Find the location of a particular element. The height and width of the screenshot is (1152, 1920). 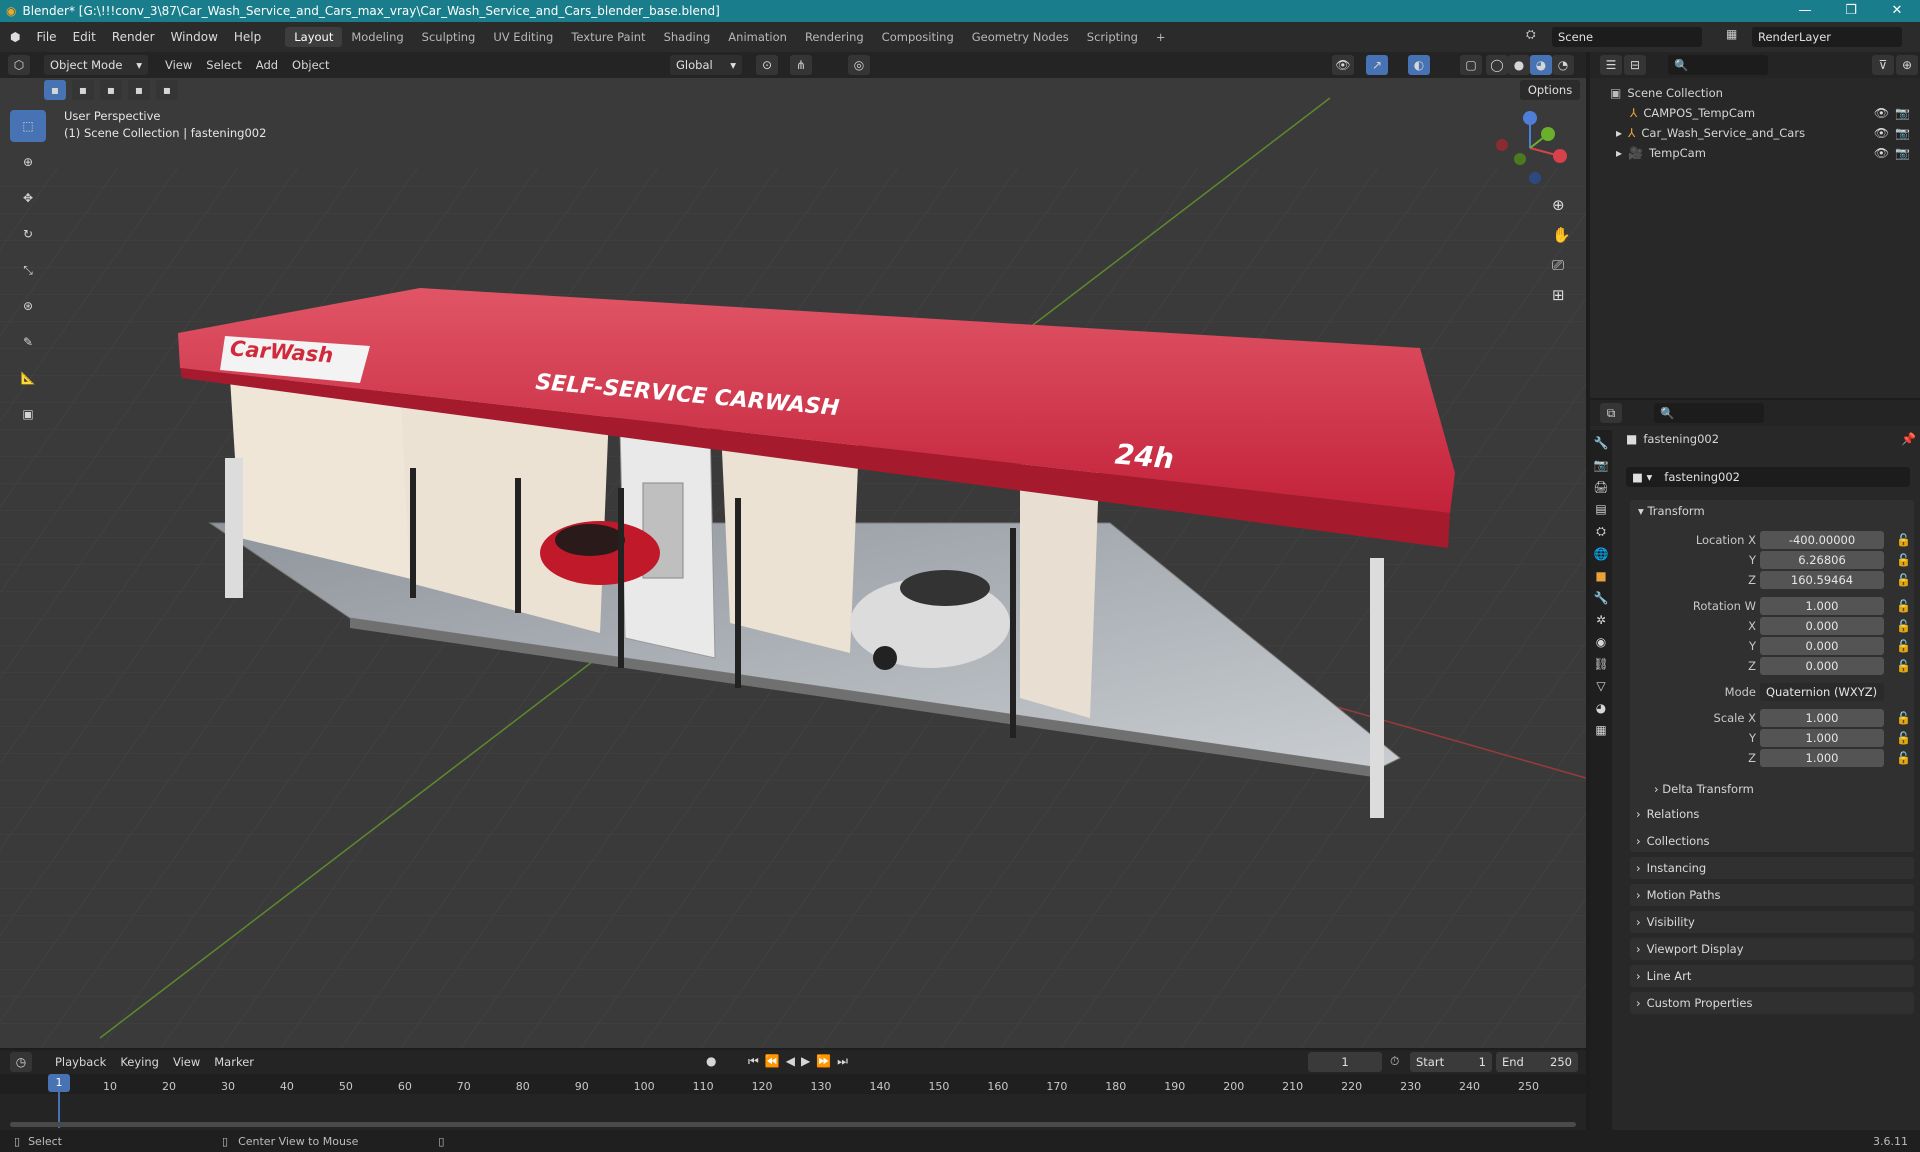

tab-rendering: Rendering is located at coordinates (834, 37).